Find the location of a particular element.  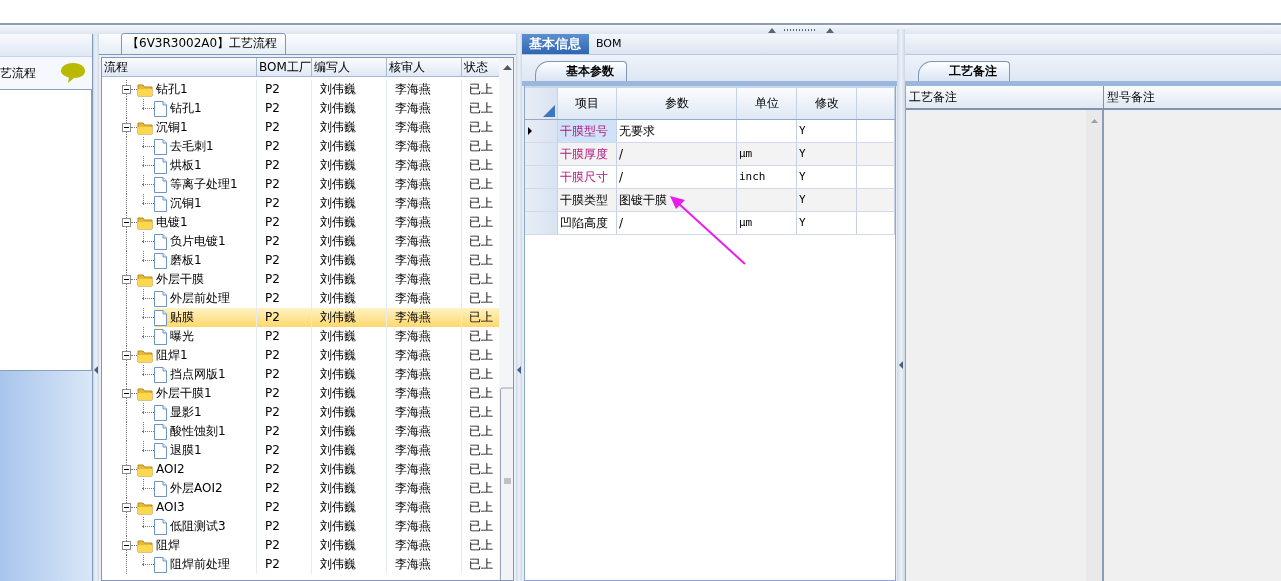

column-header: 单位 is located at coordinates (767, 103).